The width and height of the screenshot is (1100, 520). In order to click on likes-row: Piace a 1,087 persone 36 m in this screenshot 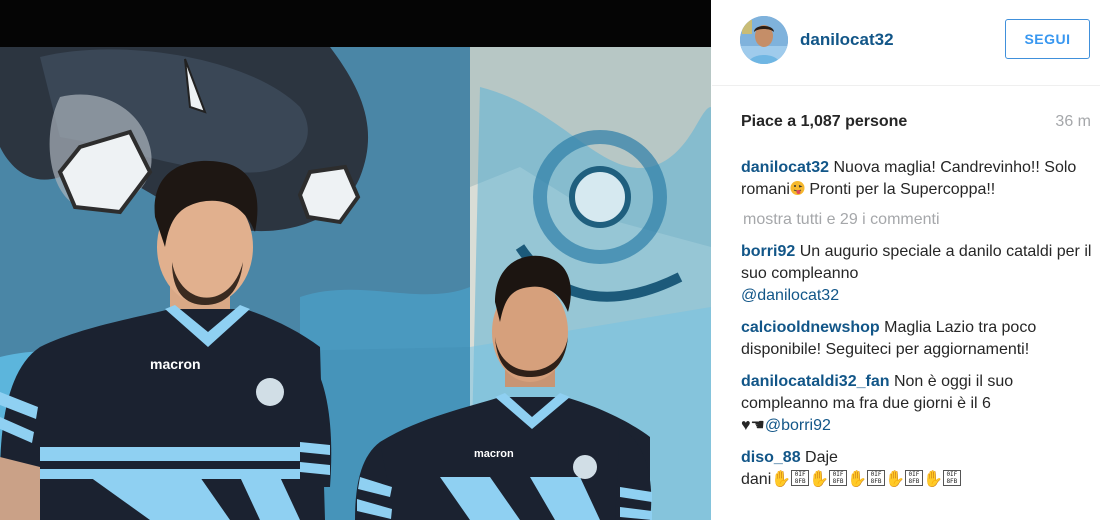, I will do `click(916, 122)`.